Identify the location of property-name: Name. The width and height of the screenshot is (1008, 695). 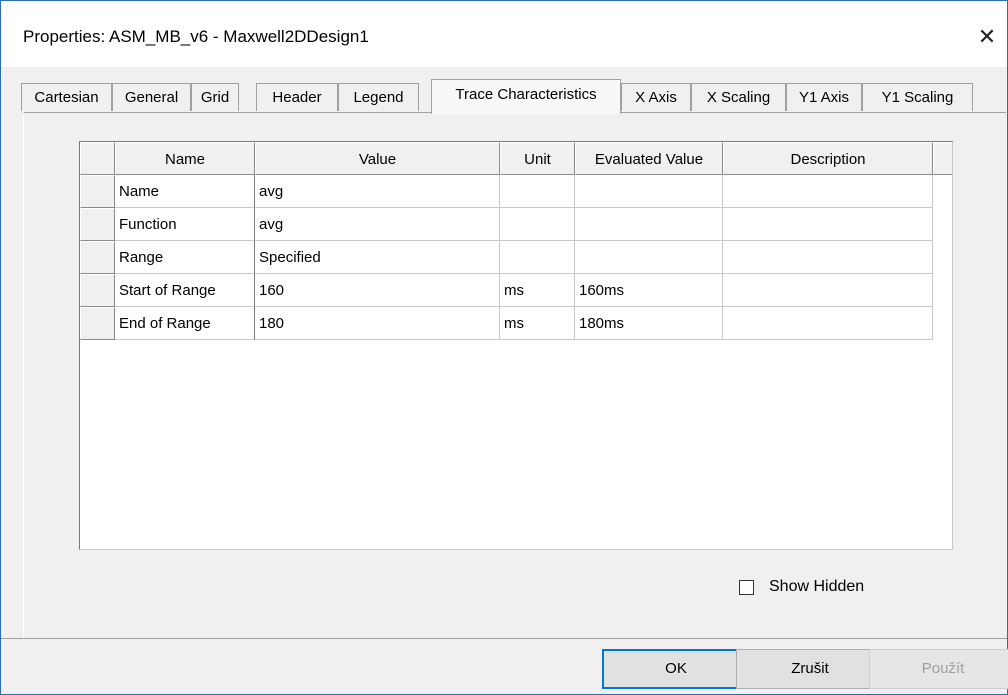
(185, 191).